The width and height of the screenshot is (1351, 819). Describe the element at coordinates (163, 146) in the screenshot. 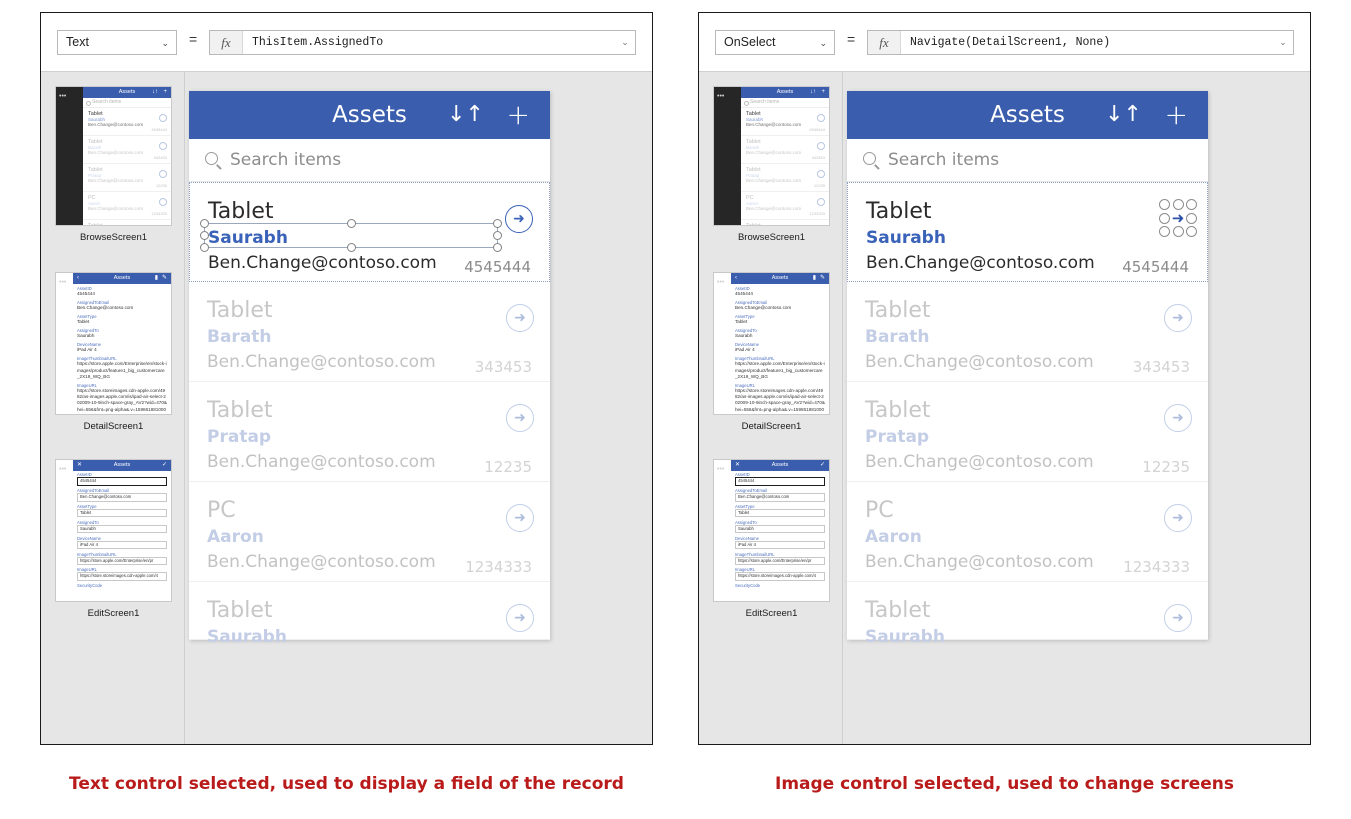

I see `nav-arrow-icon` at that location.